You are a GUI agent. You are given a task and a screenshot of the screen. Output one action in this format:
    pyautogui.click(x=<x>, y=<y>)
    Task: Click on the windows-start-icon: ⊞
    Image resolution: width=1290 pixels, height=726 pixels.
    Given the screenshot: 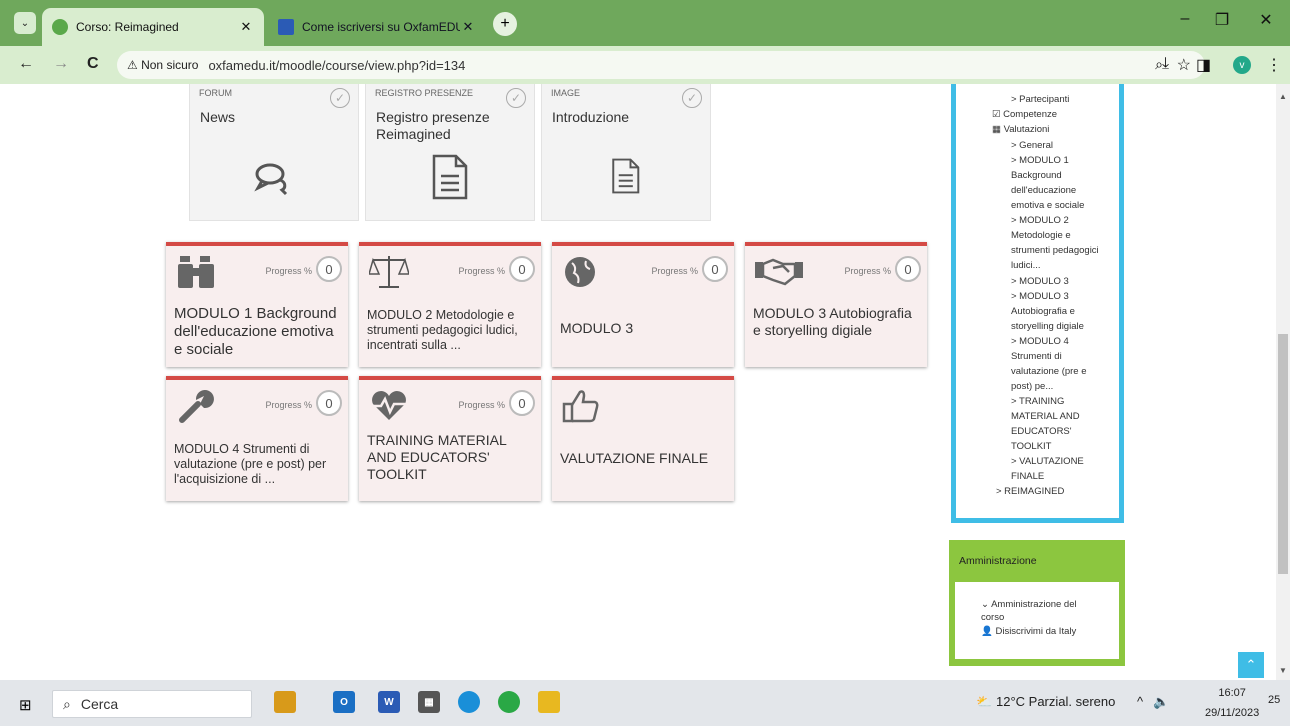 What is the action you would take?
    pyautogui.click(x=25, y=705)
    